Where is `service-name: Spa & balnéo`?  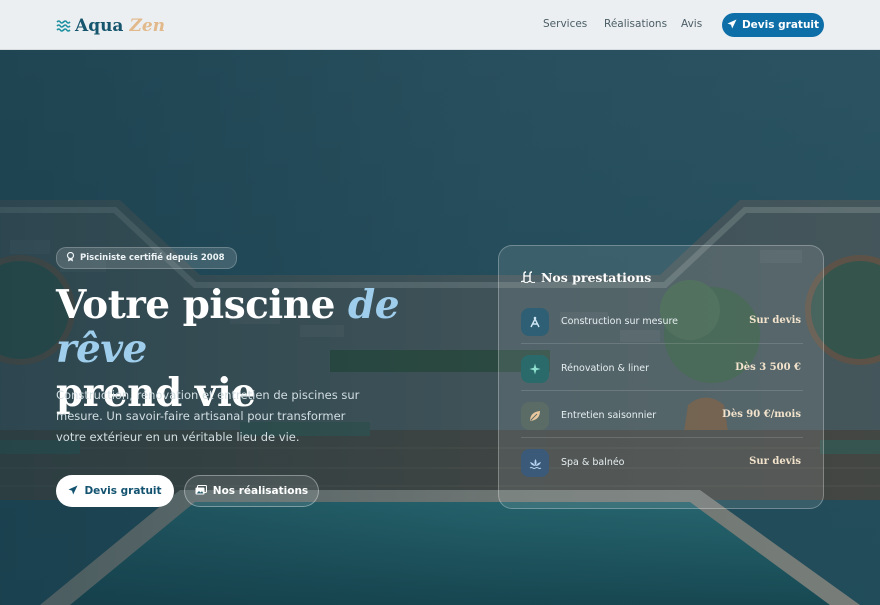
service-name: Spa & balnéo is located at coordinates (593, 462).